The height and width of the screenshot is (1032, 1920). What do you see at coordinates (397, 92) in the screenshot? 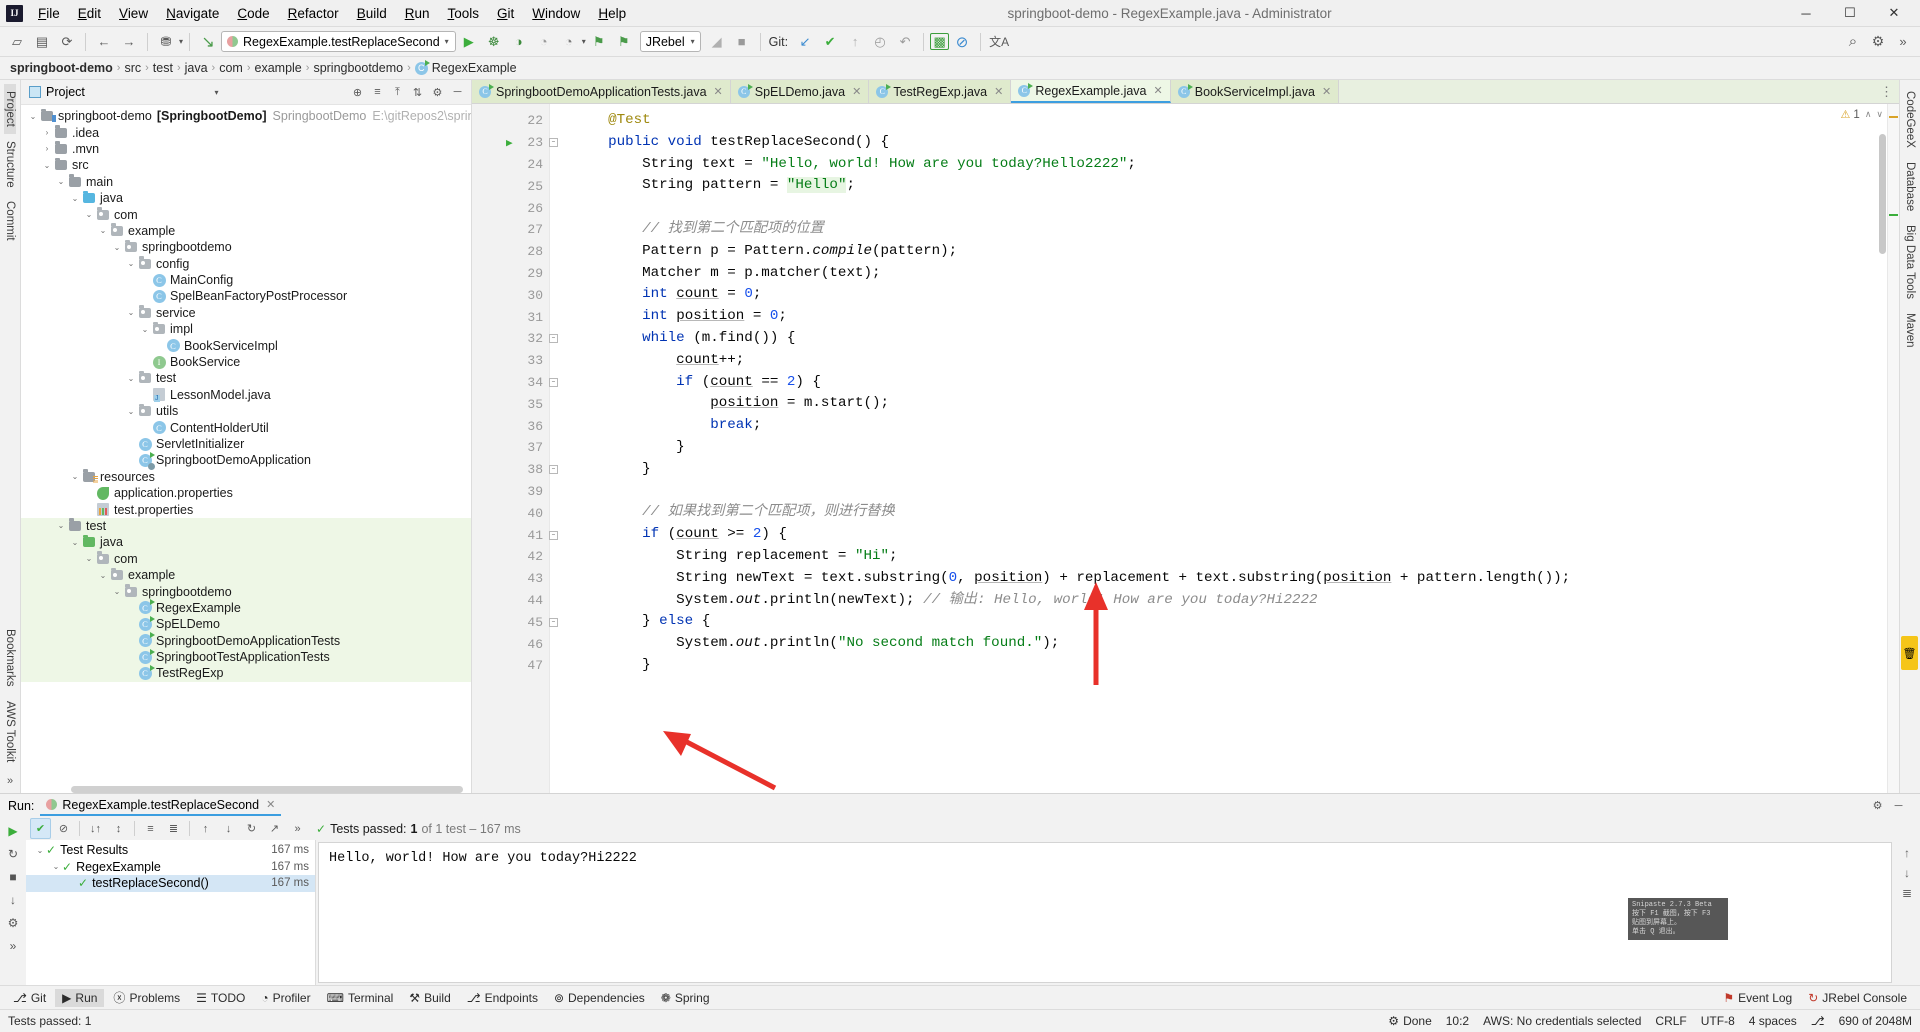
I see `collapse-all-icon: ⤒` at bounding box center [397, 92].